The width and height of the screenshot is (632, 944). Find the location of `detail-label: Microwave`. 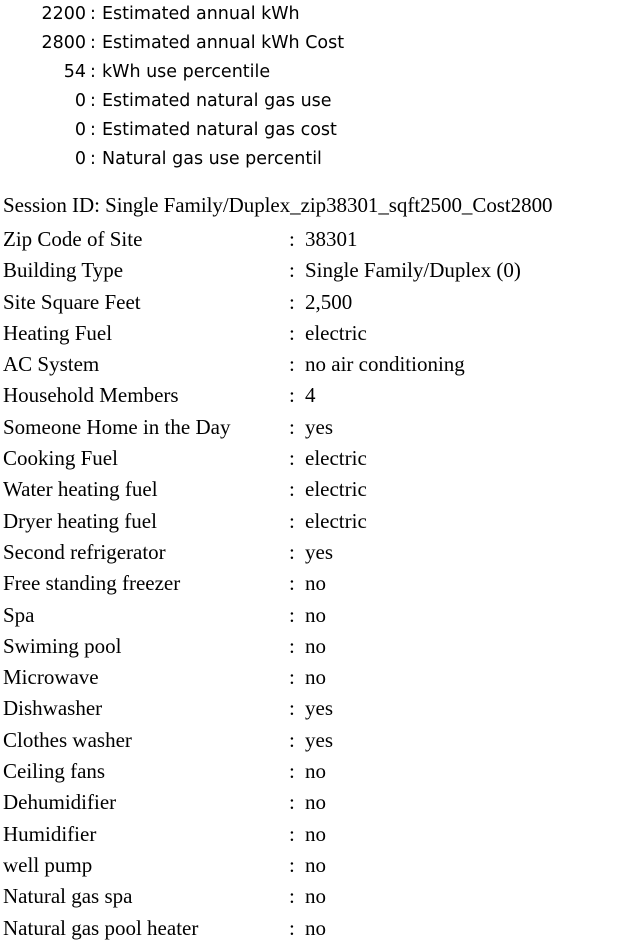

detail-label: Microwave is located at coordinates (51, 677).